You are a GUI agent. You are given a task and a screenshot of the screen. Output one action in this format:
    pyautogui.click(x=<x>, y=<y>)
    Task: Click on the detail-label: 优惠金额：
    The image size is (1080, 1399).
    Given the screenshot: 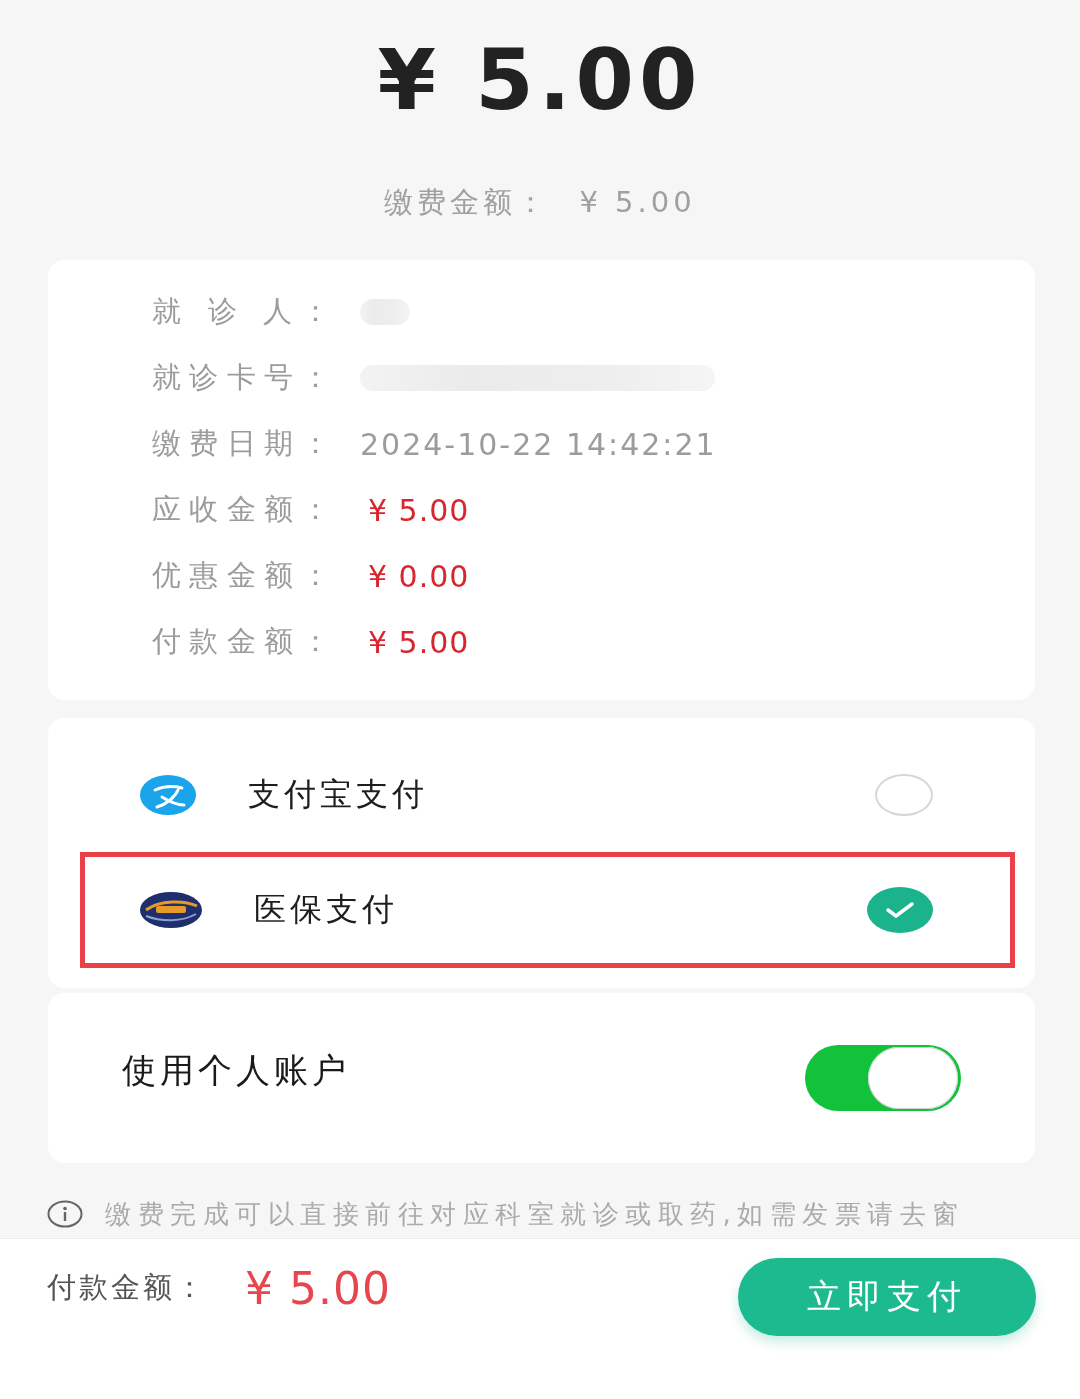 What is the action you would take?
    pyautogui.click(x=241, y=575)
    